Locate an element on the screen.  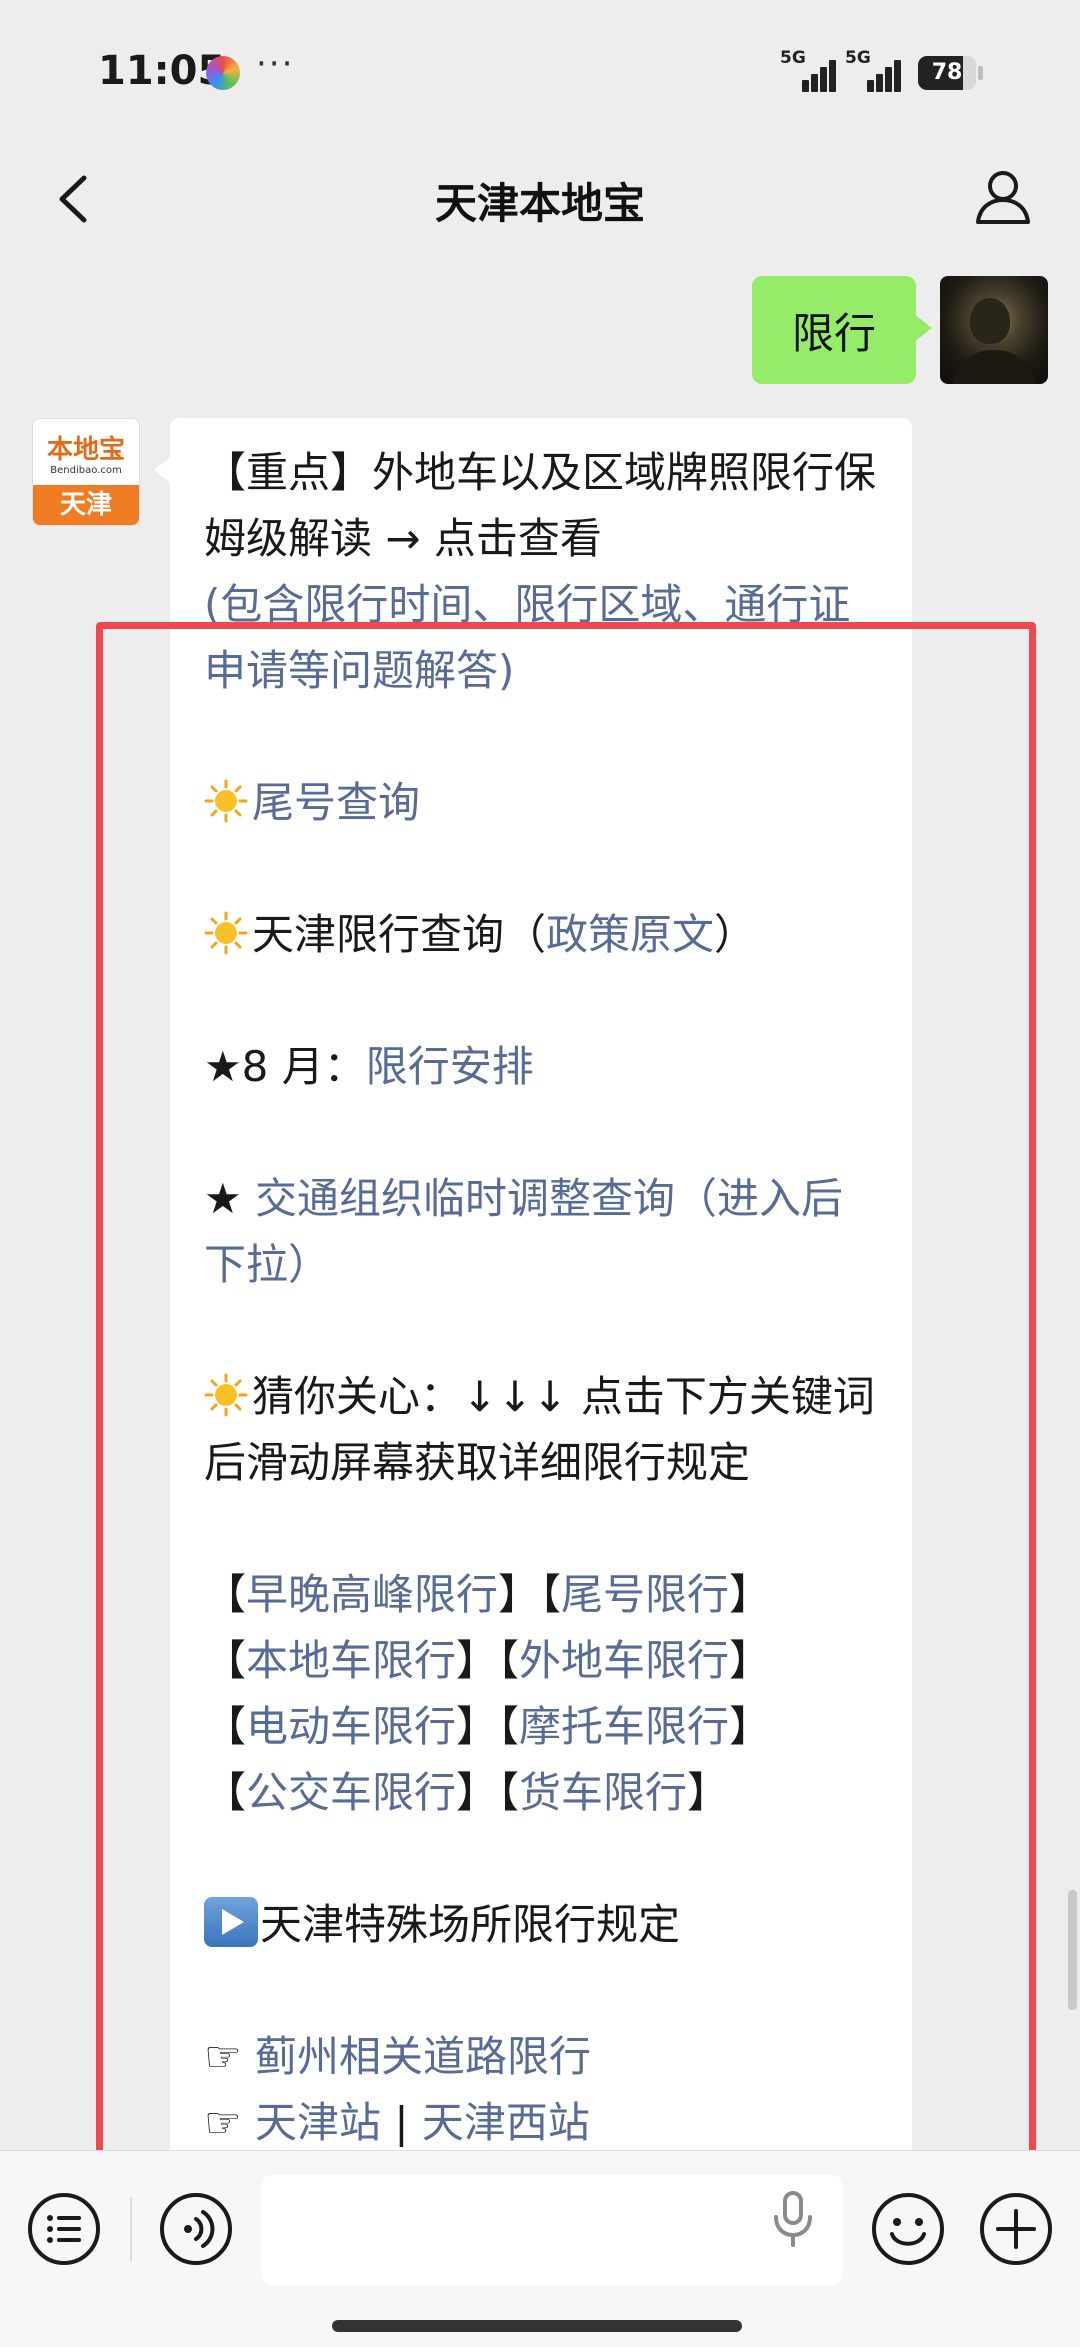
special-place-item: ☞ 蓟州相关道路限行 is located at coordinates (541, 2057).